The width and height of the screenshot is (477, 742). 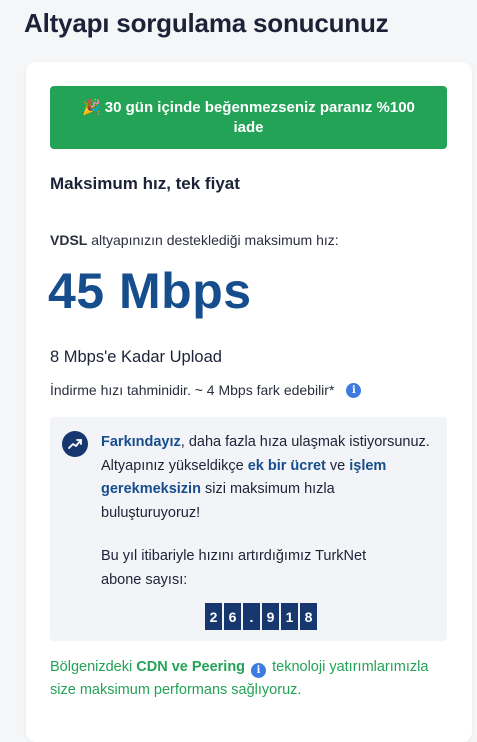 I want to click on counter-digit: 1, so click(x=289, y=616).